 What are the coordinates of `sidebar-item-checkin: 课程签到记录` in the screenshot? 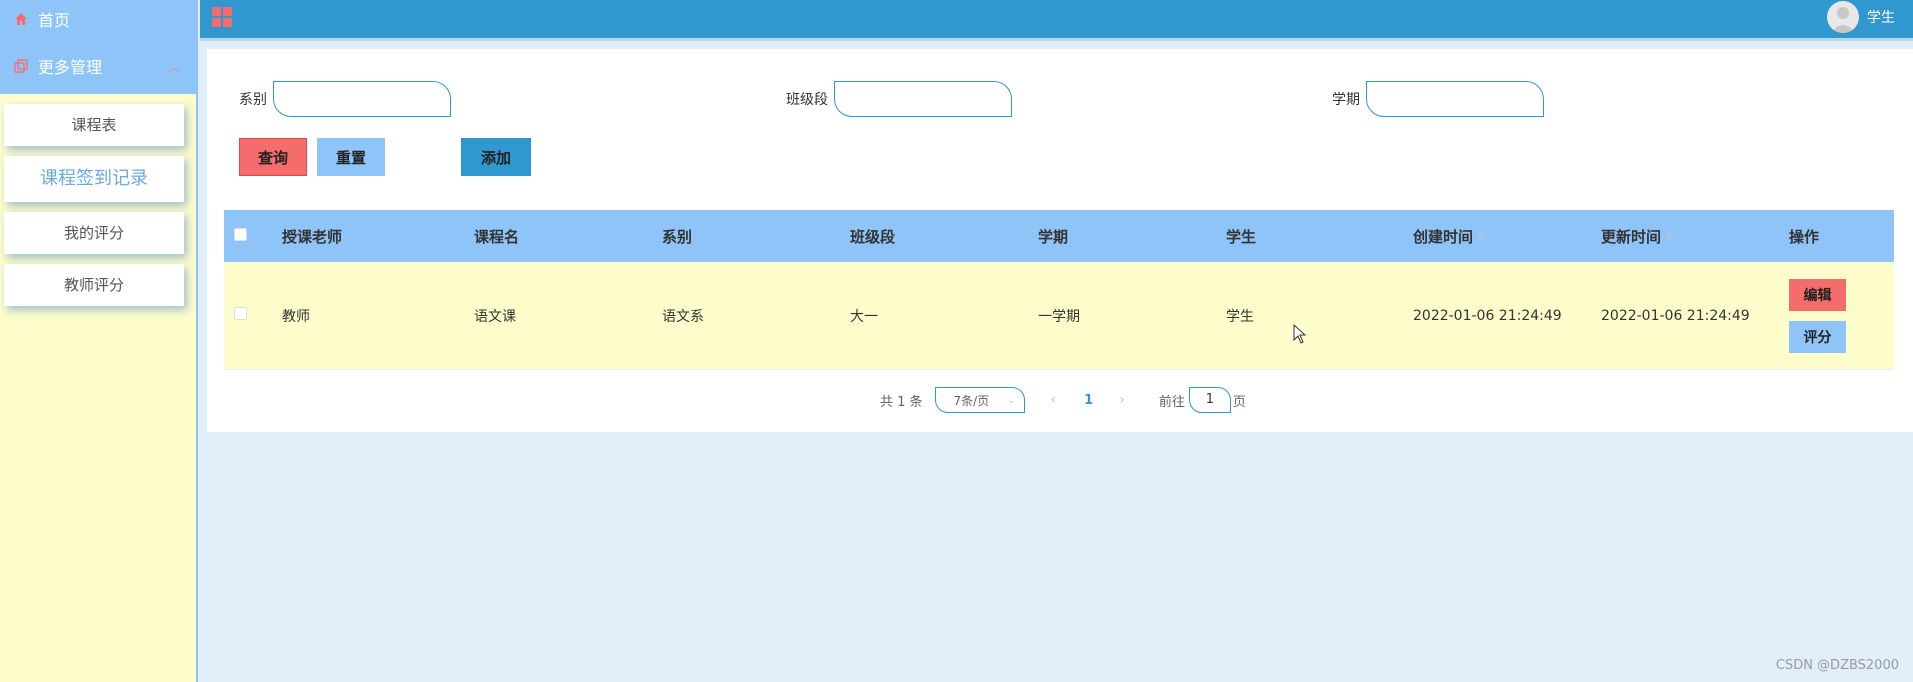 It's located at (94, 179).